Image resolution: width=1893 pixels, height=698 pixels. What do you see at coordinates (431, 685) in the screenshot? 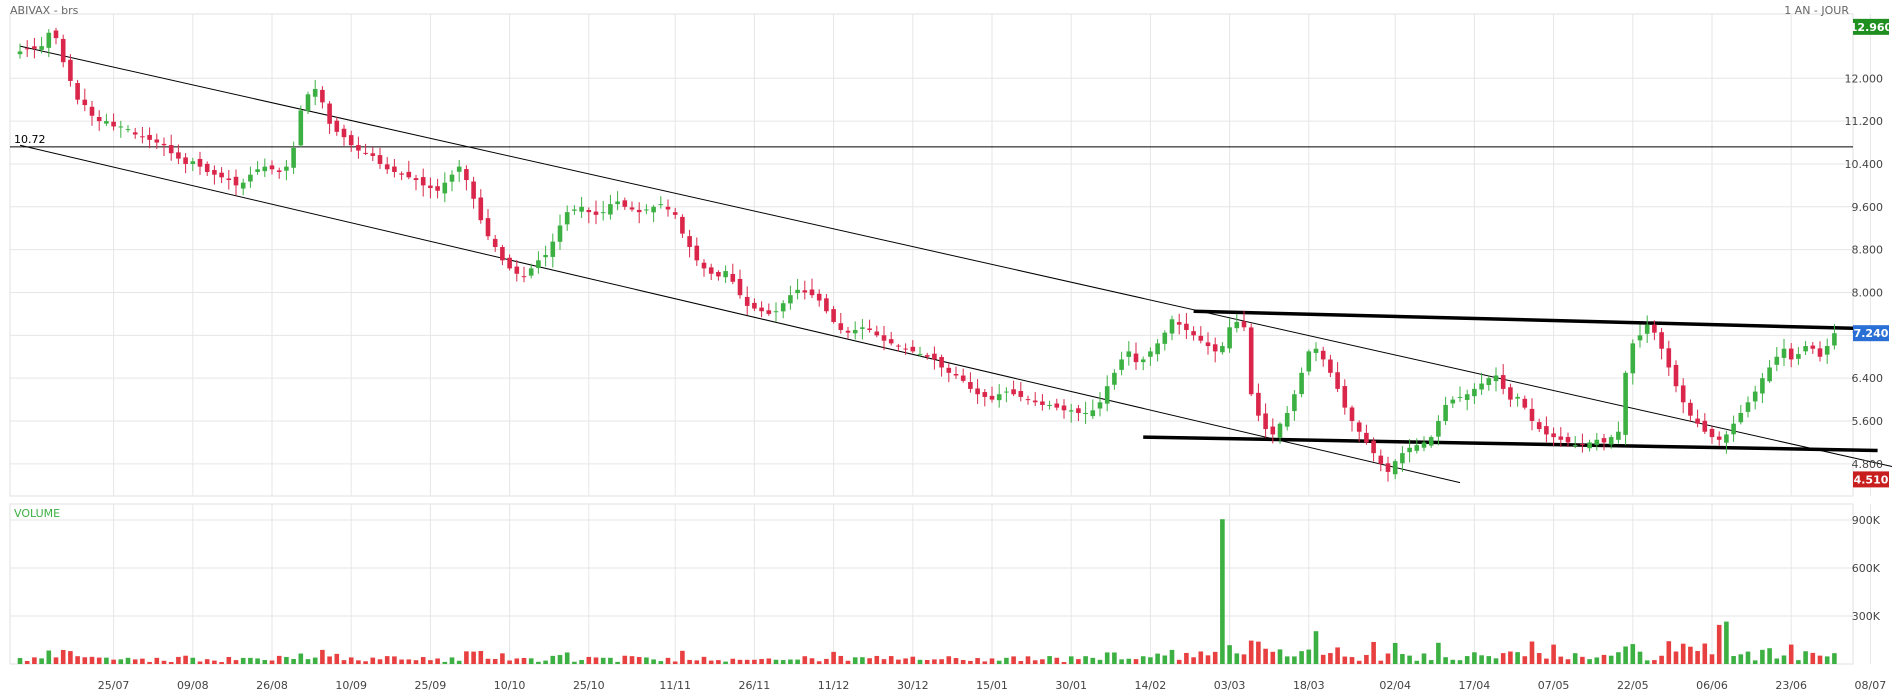
I see `x-tick-label: 25/09` at bounding box center [431, 685].